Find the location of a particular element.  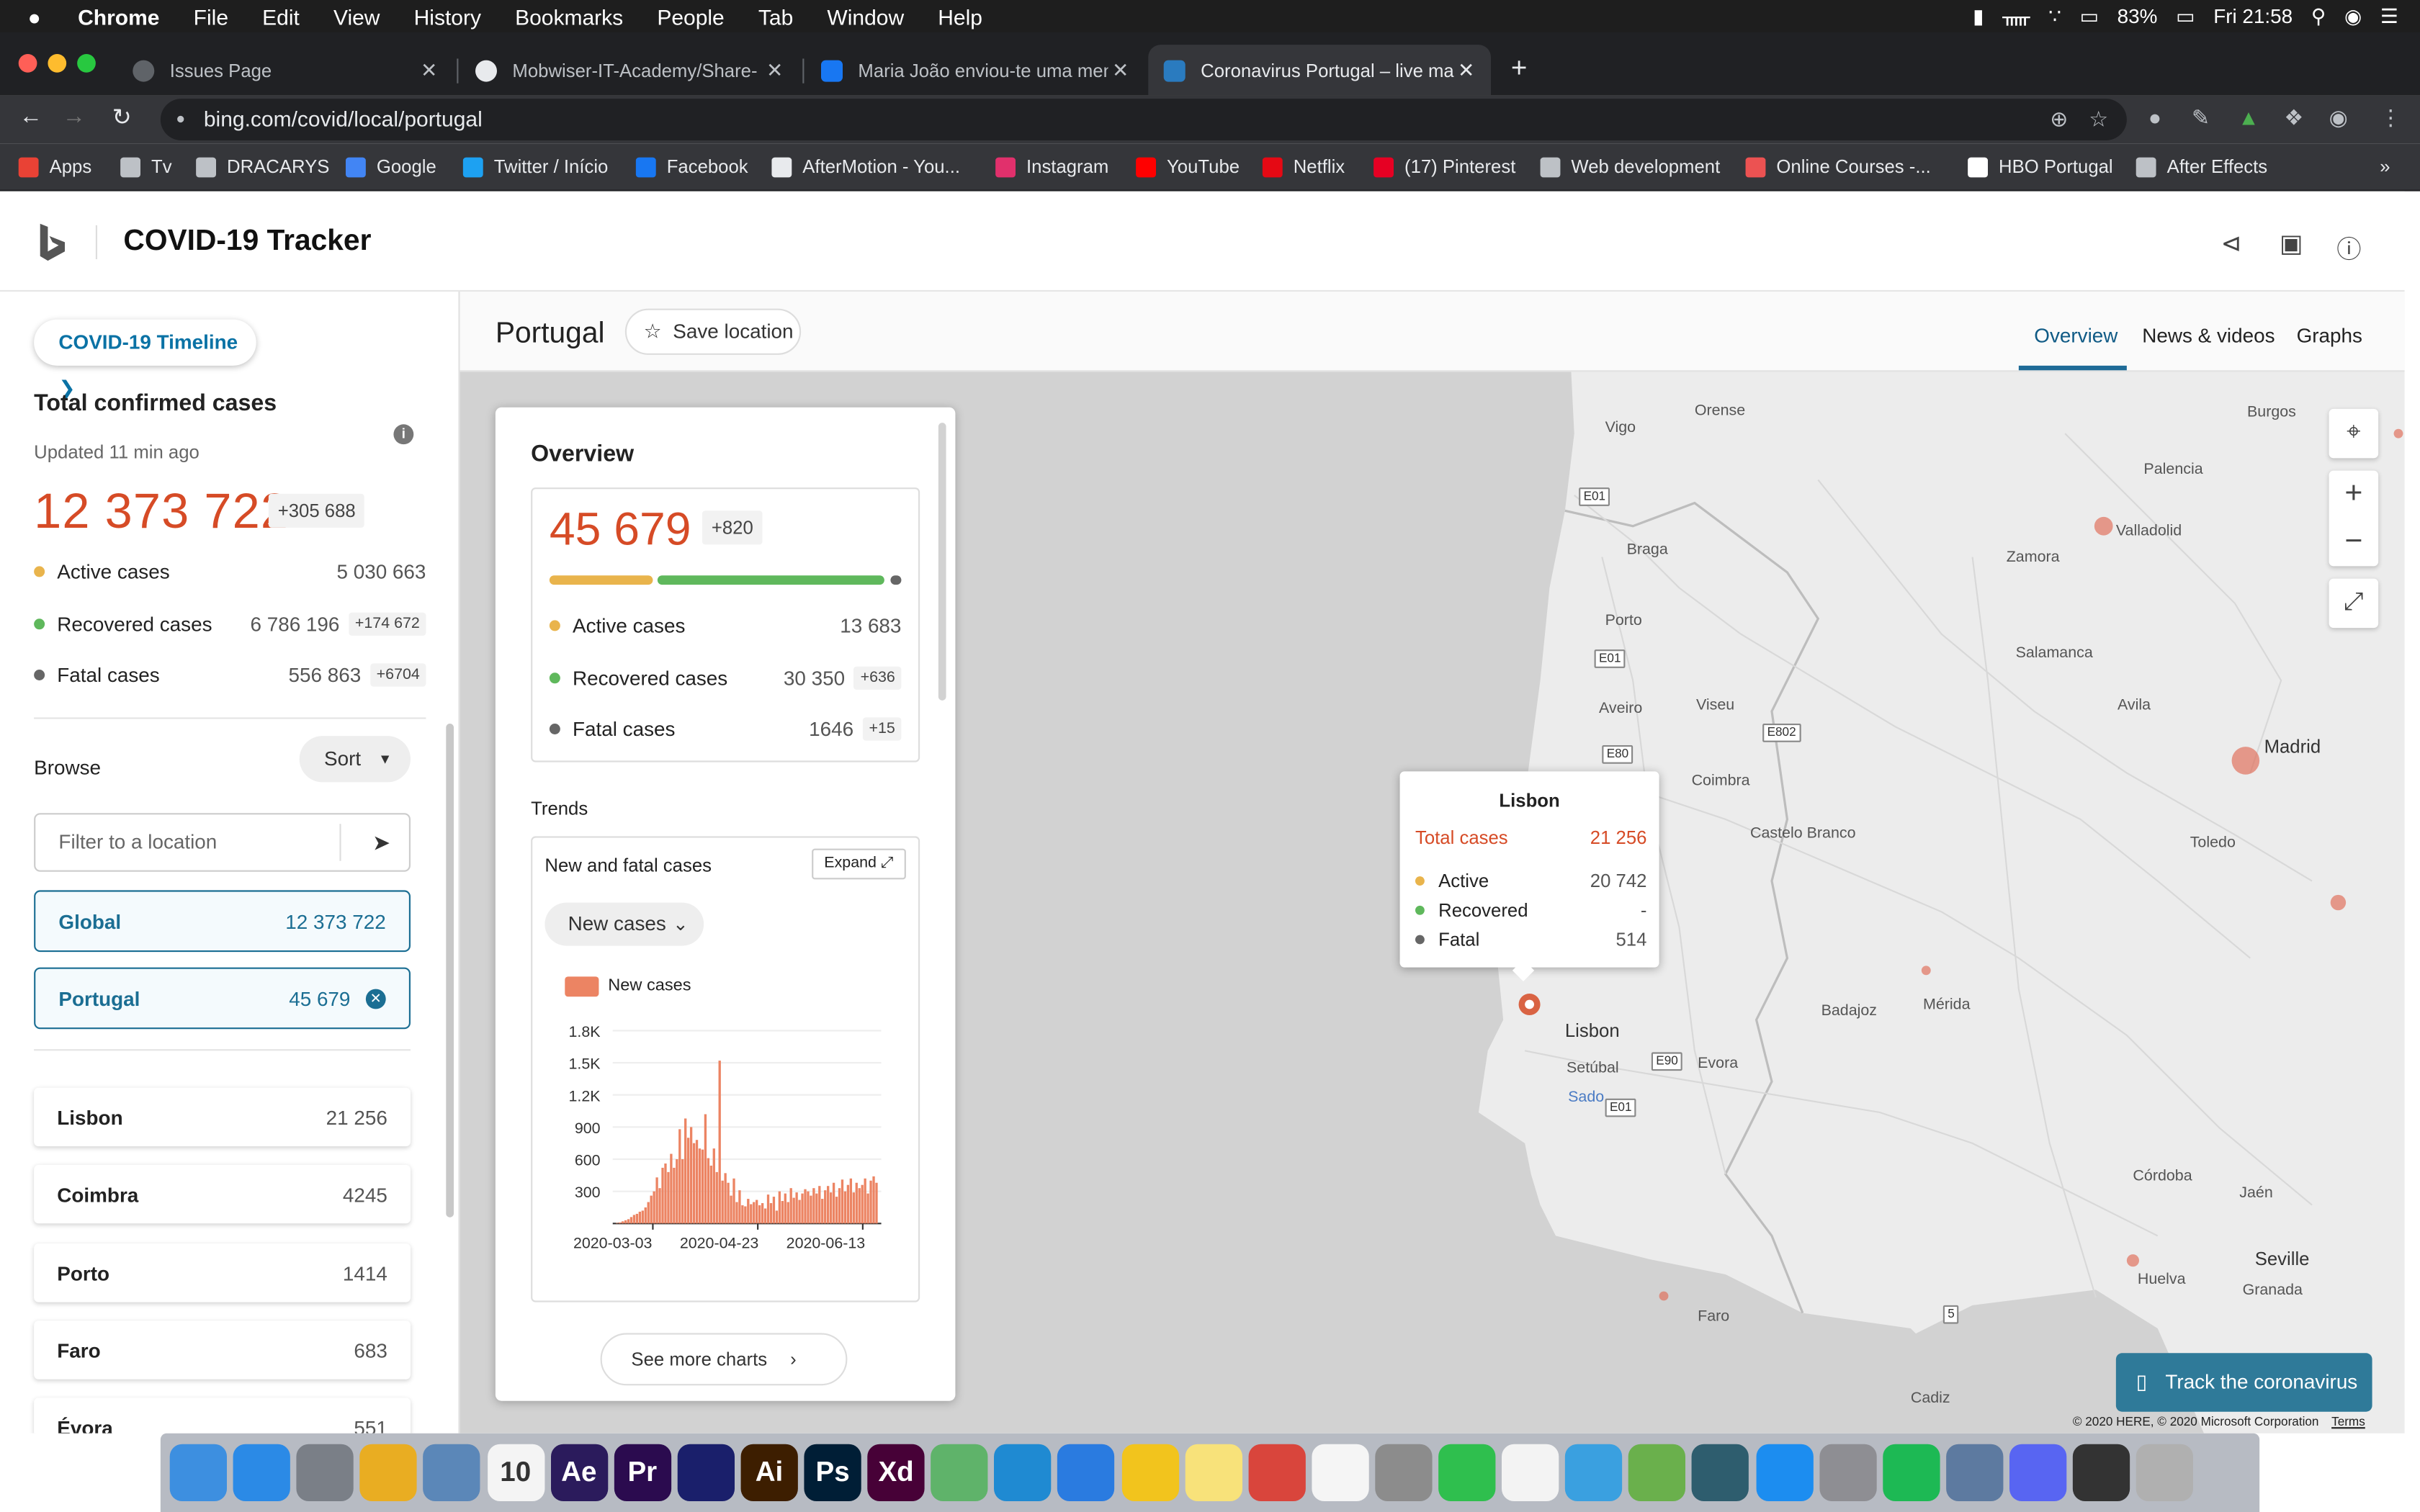

back-button: ← is located at coordinates (30, 117).